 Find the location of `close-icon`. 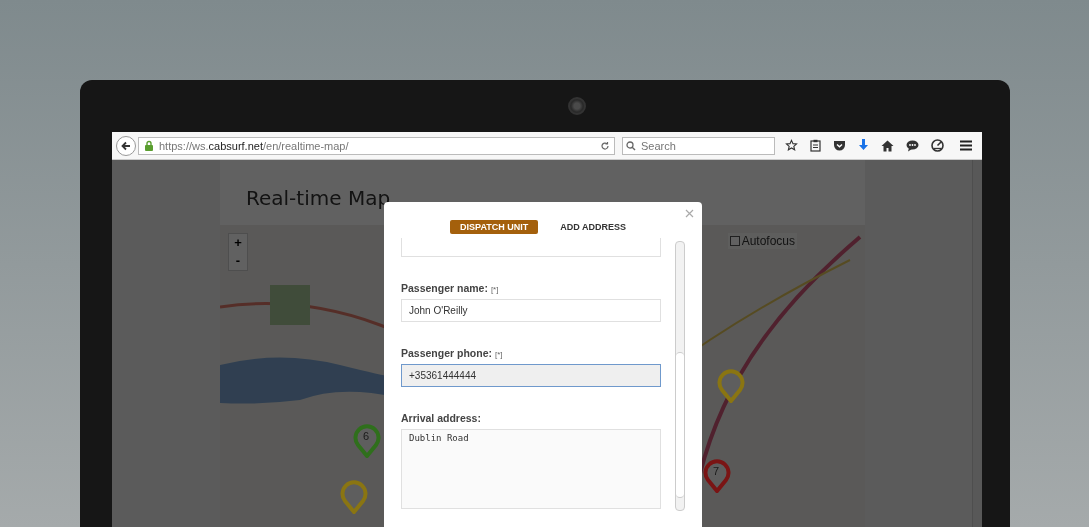

close-icon is located at coordinates (689, 213).